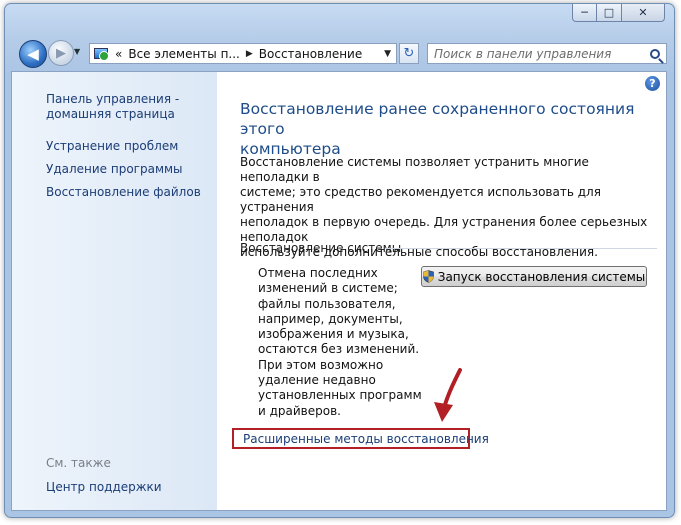 The height and width of the screenshot is (525, 681). What do you see at coordinates (113, 99) in the screenshot?
I see `sidebar-home-line-1: Панель управления -` at bounding box center [113, 99].